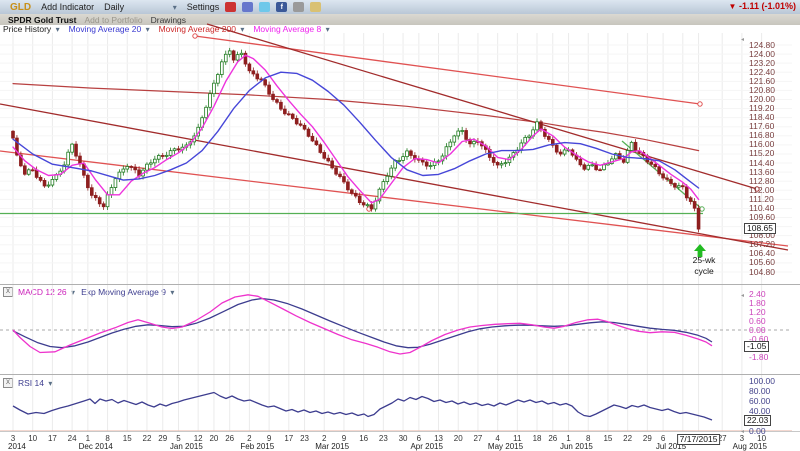 Image resolution: width=800 pixels, height=451 pixels. I want to click on time-axis-month: Jun 2015, so click(576, 446).